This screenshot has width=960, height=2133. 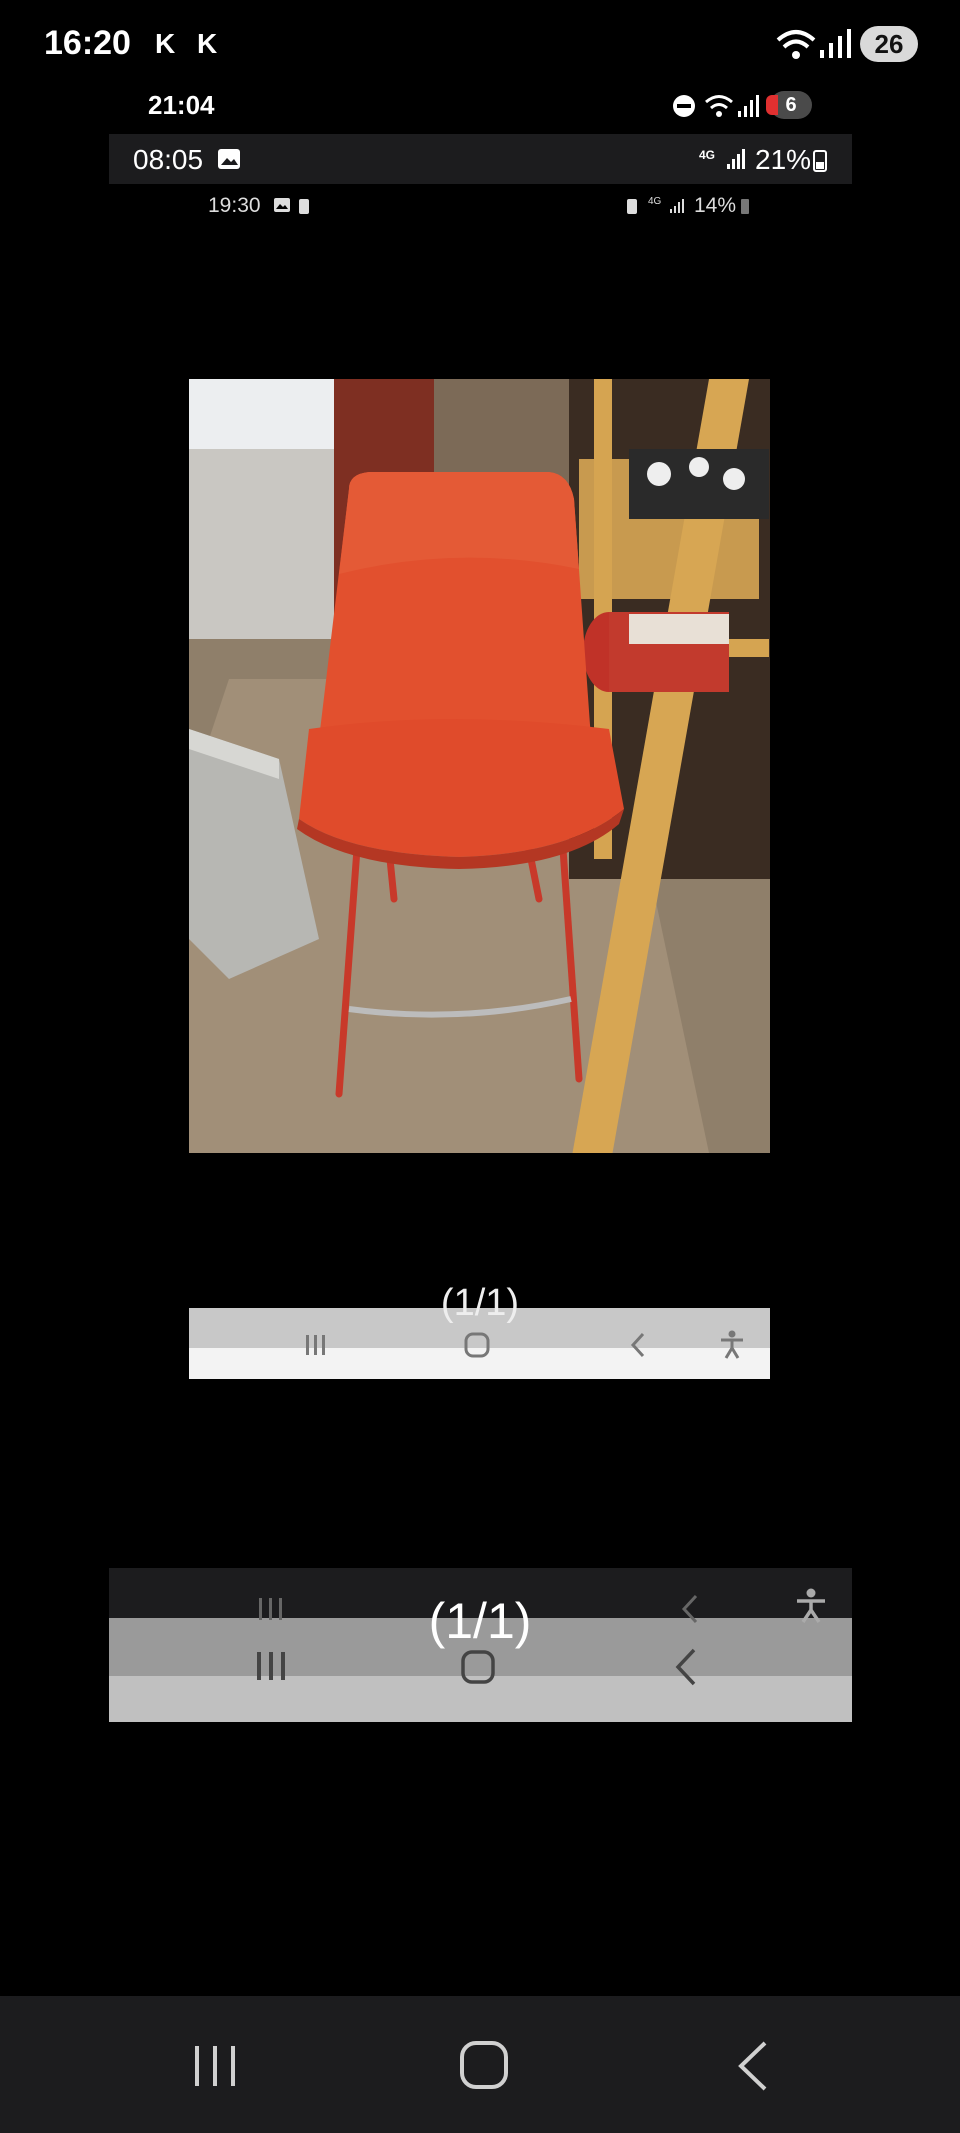 I want to click on system-navigation-bar, so click(x=480, y=2064).